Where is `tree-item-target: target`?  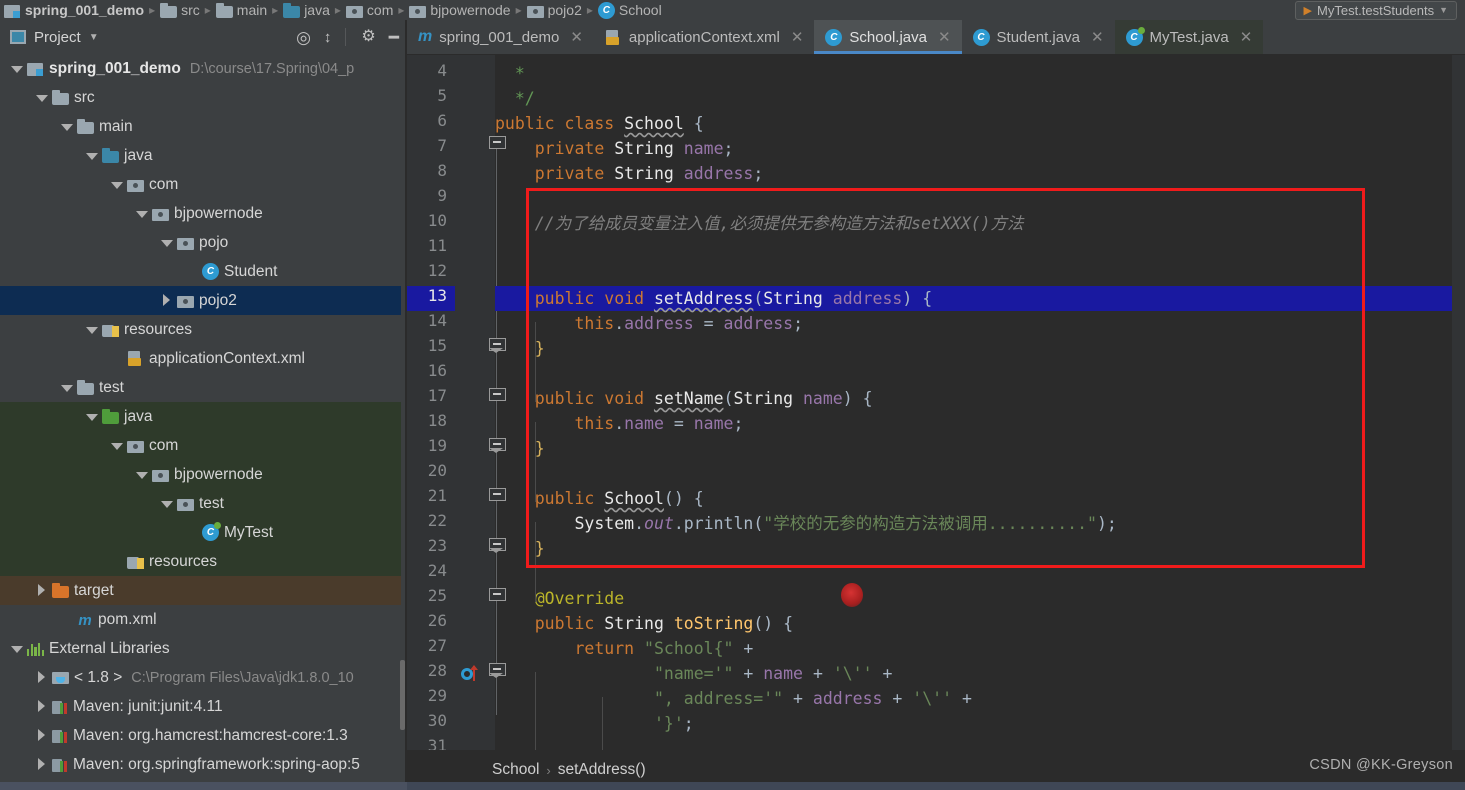 tree-item-target: target is located at coordinates (200, 590).